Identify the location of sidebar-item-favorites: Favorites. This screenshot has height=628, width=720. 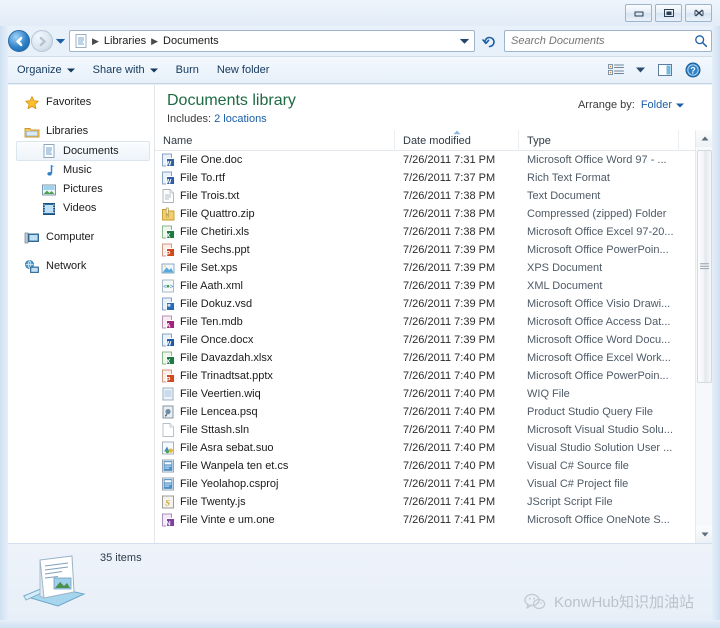
(81, 102).